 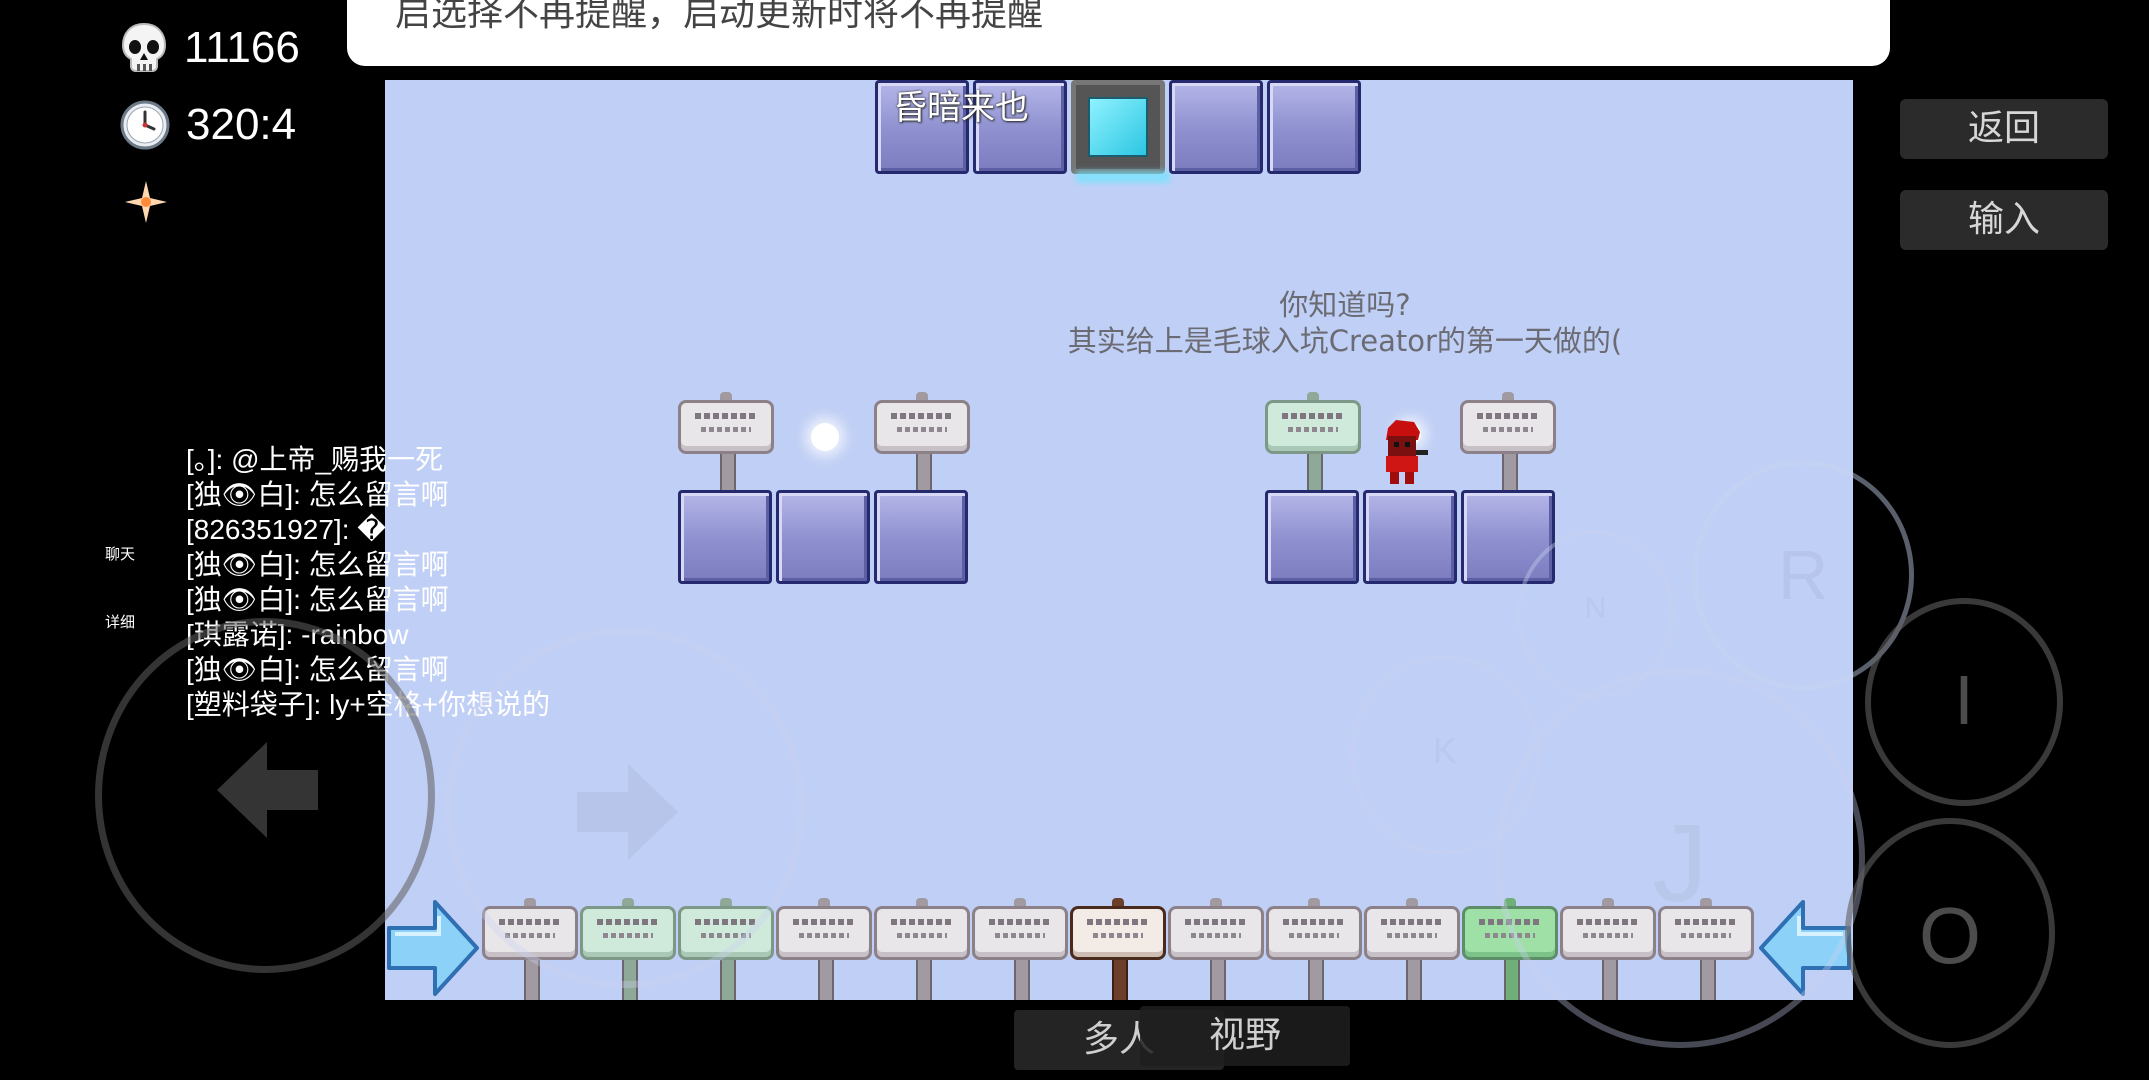 What do you see at coordinates (1680, 863) in the screenshot?
I see `j-label: J` at bounding box center [1680, 863].